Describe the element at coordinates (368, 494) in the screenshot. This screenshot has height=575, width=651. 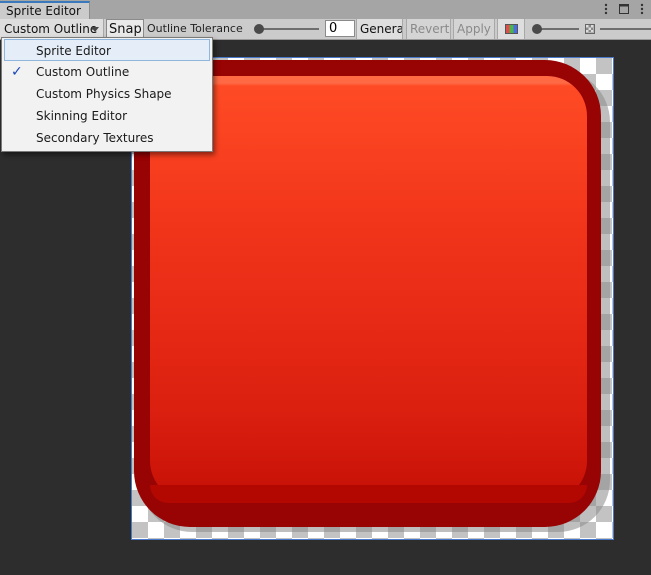
I see `sprite-button-rim` at that location.